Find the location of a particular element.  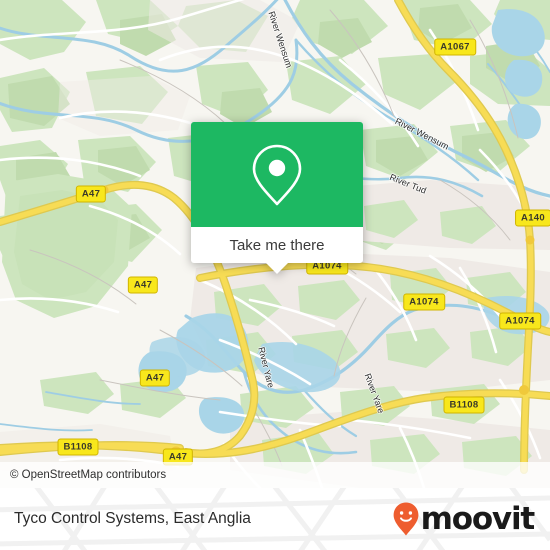

popup-action-bar: Take me there is located at coordinates (277, 250).